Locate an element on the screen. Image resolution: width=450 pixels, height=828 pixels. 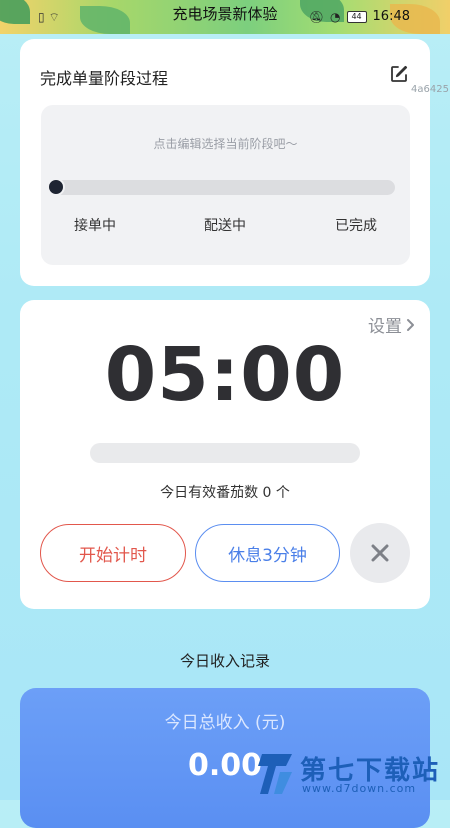
timer-progress-bar is located at coordinates (225, 453).